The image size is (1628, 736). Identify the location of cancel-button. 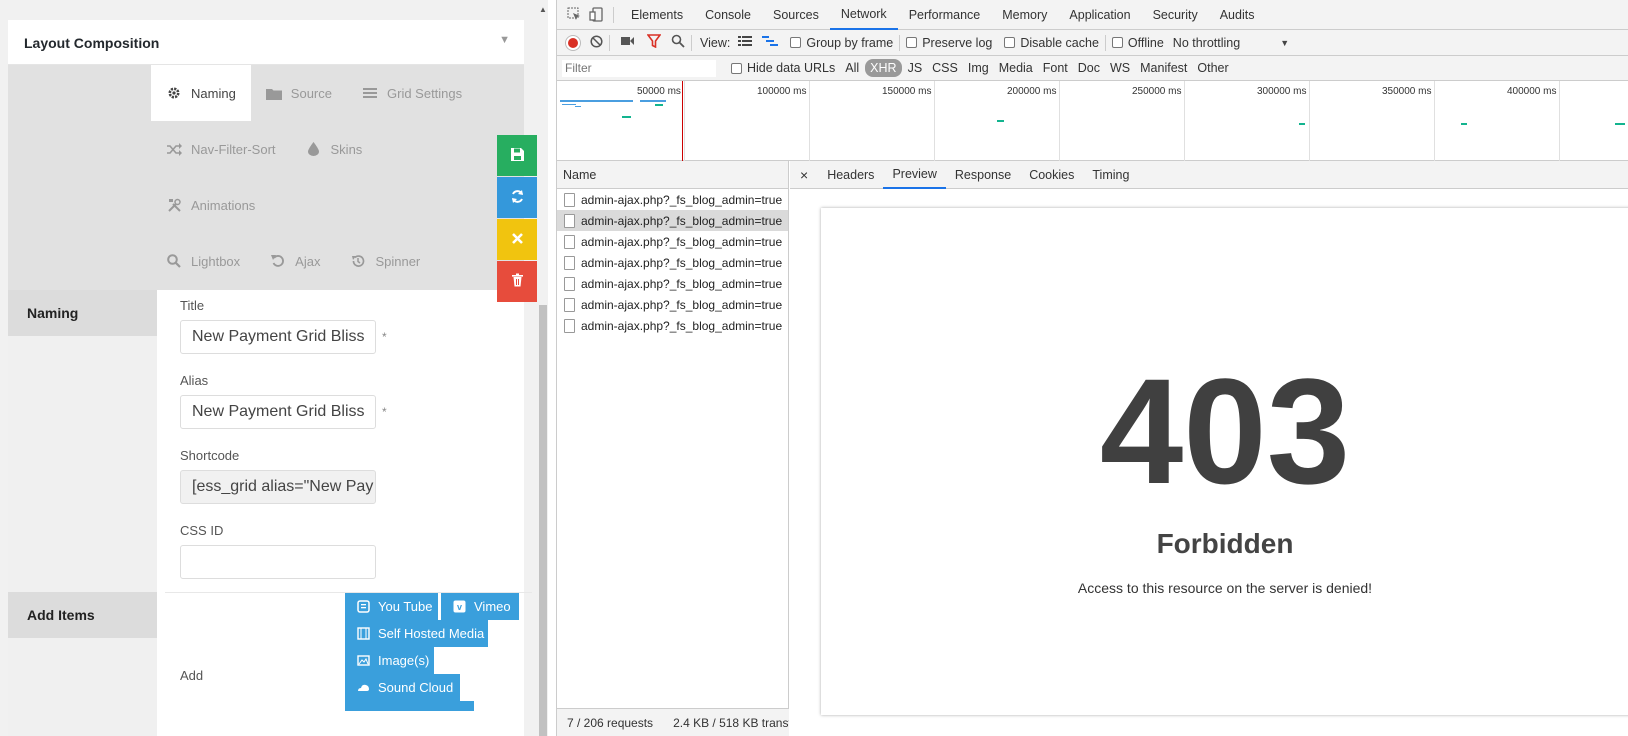
(517, 239).